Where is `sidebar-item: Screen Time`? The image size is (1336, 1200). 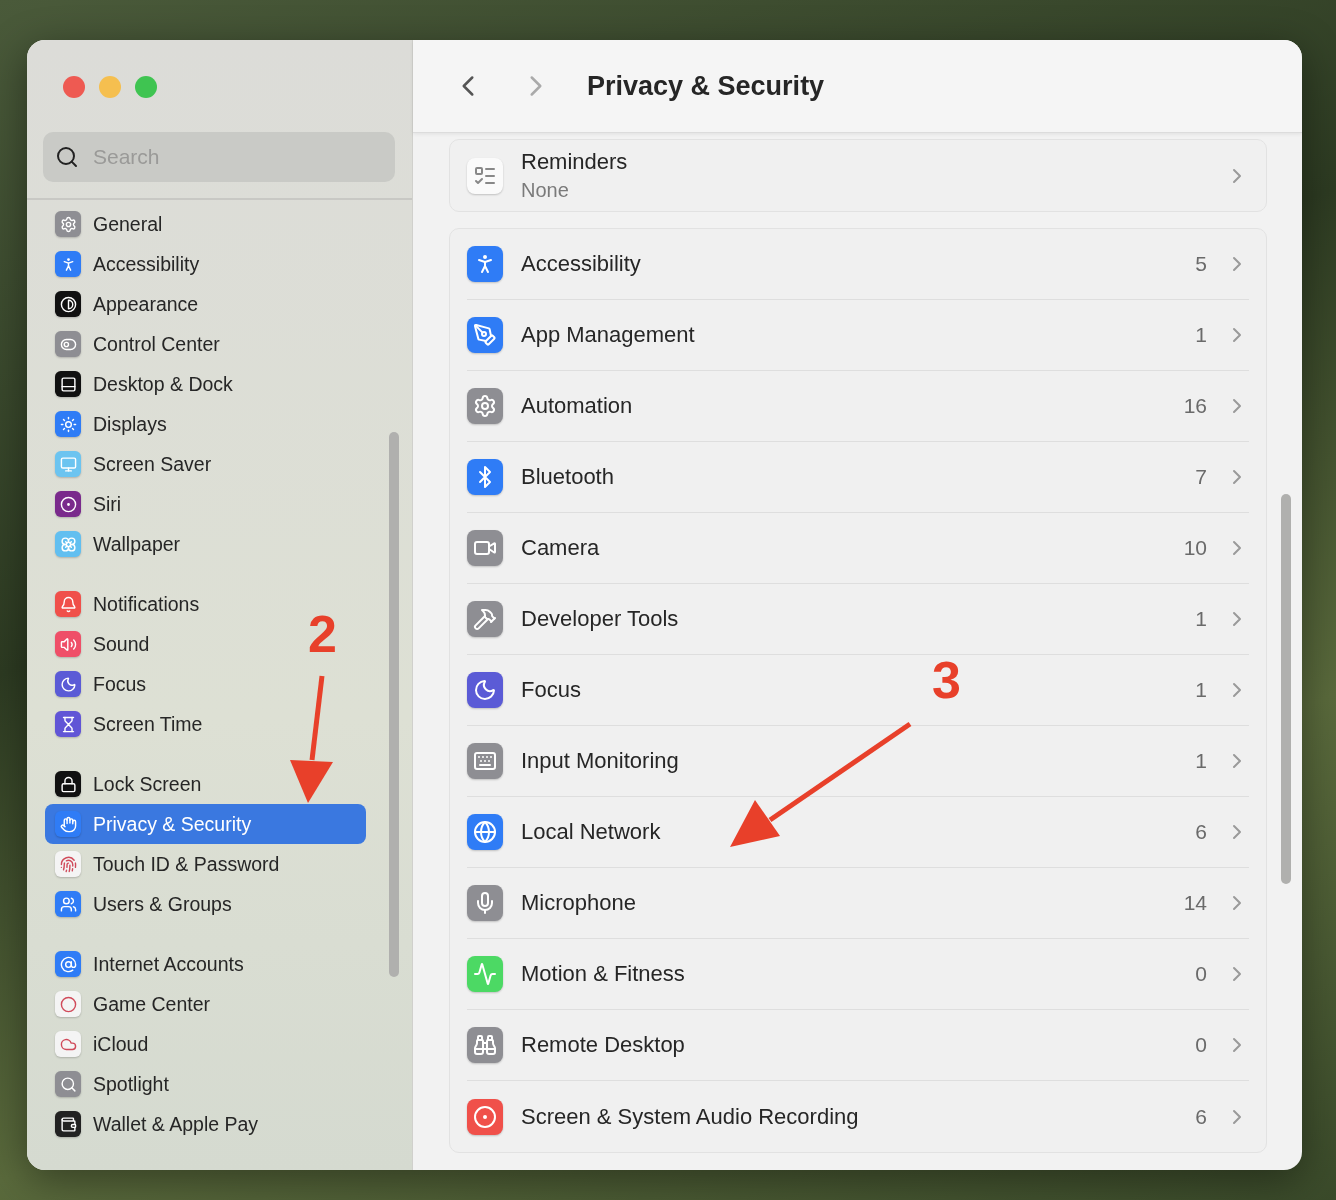 sidebar-item: Screen Time is located at coordinates (129, 724).